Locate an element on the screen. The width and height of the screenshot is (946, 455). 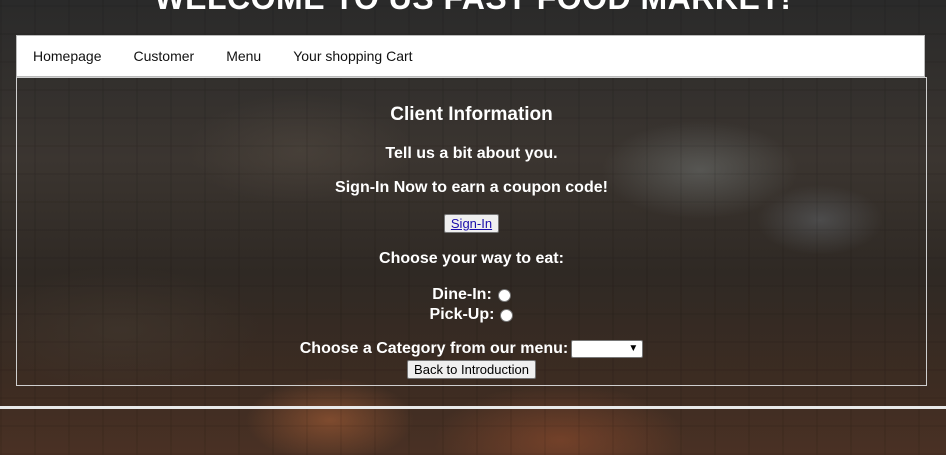
dine-in-label: Dine-In: is located at coordinates (462, 294).